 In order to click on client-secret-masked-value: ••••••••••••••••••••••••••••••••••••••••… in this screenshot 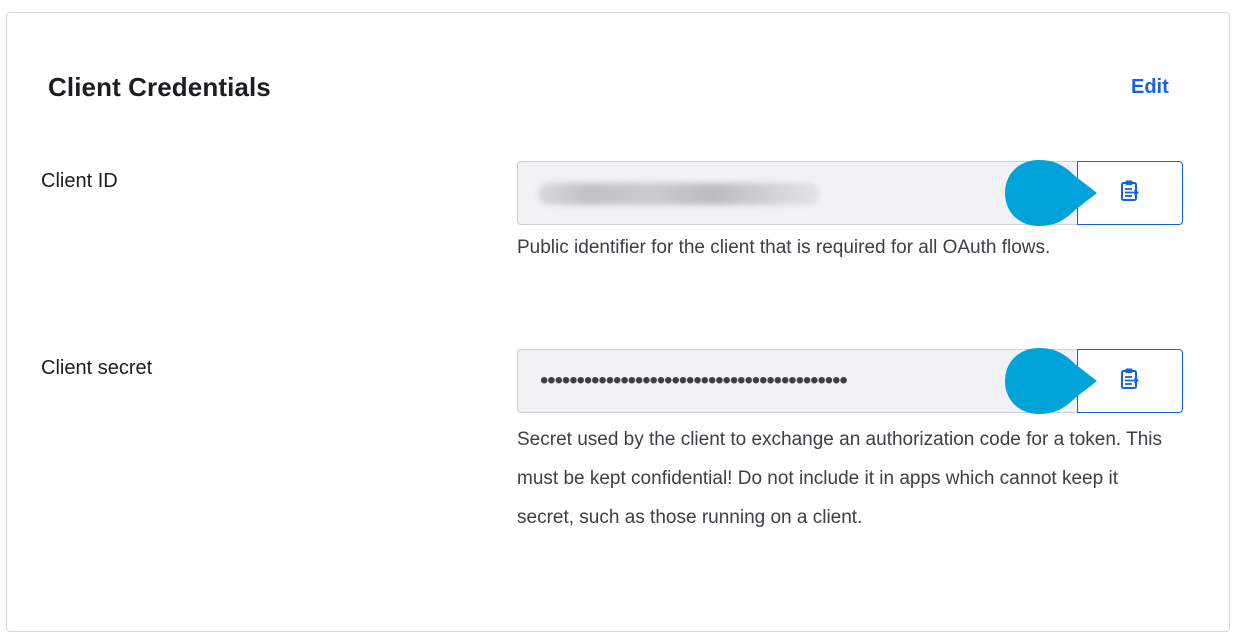, I will do `click(694, 380)`.